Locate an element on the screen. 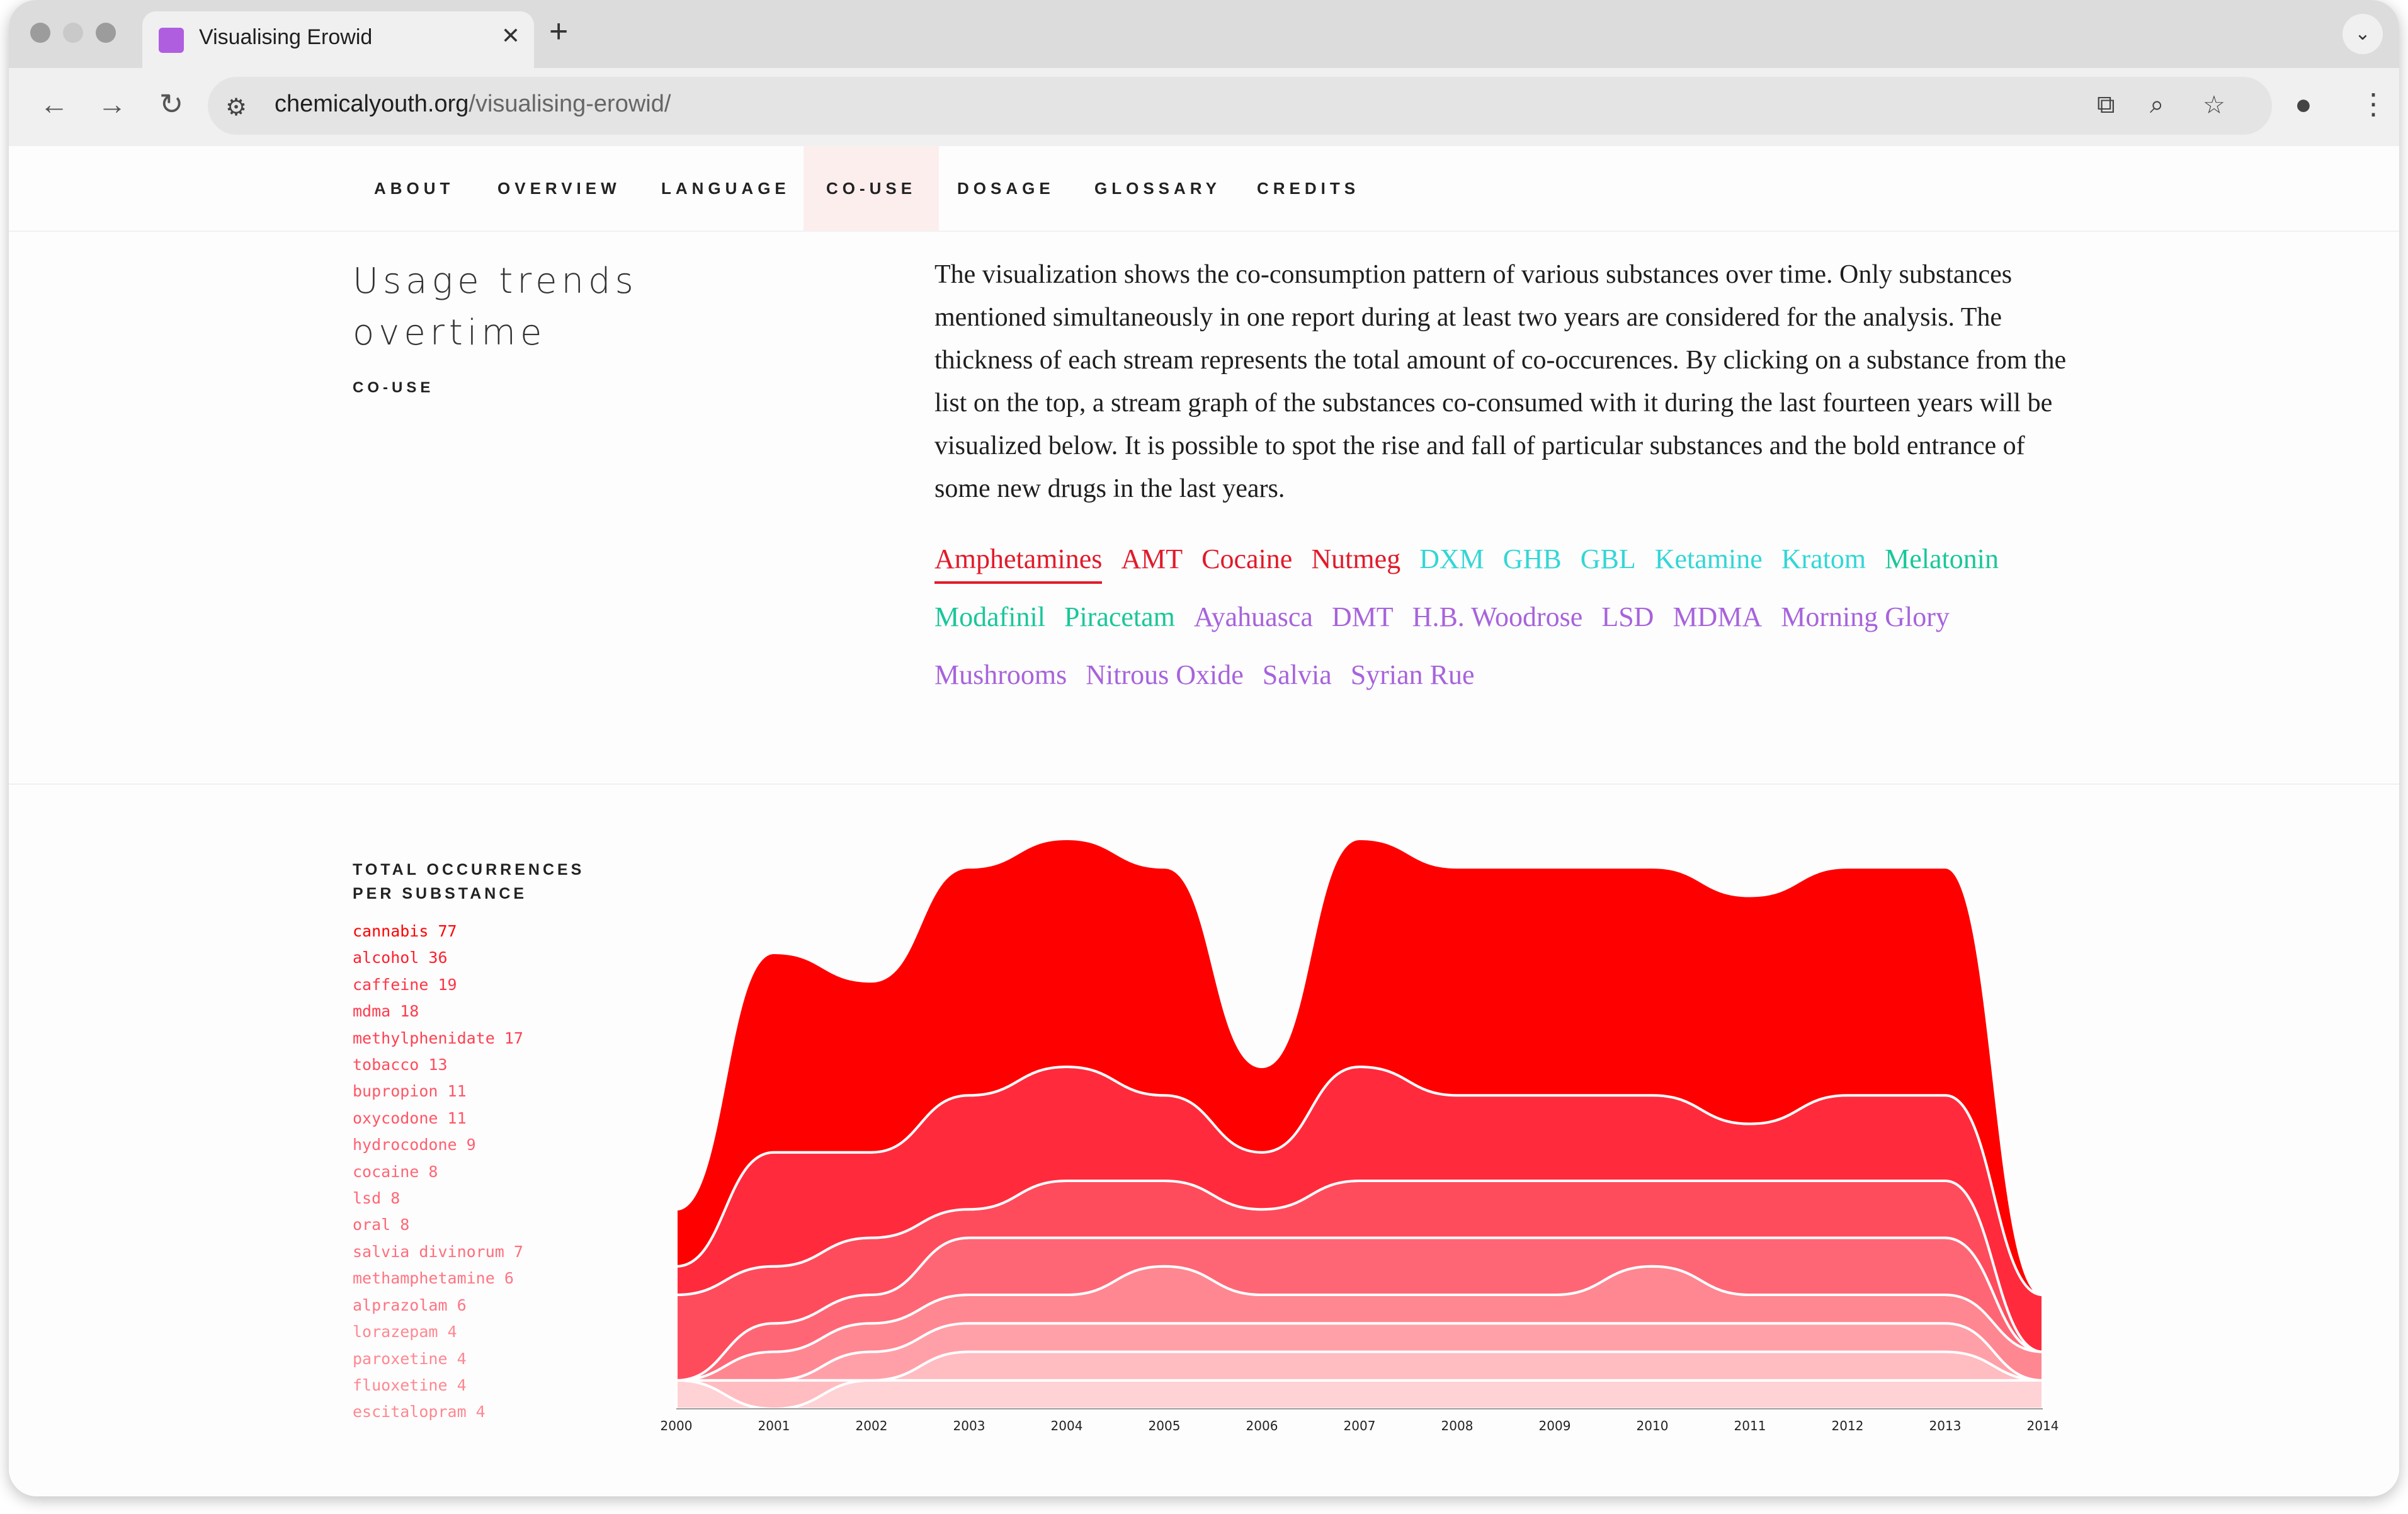 This screenshot has height=1514, width=2408. tab-title: Visualising Erowid is located at coordinates (286, 37).